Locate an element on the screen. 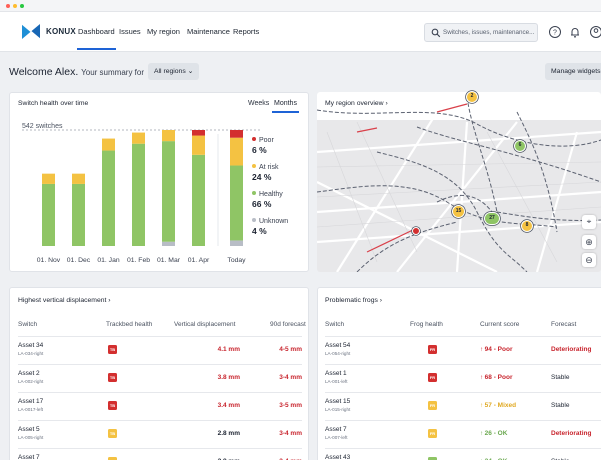 The width and height of the screenshot is (601, 460). table-row: Asset 17 LA-0017-left TB 3.4 mm 3-5 mm is located at coordinates (160, 406).